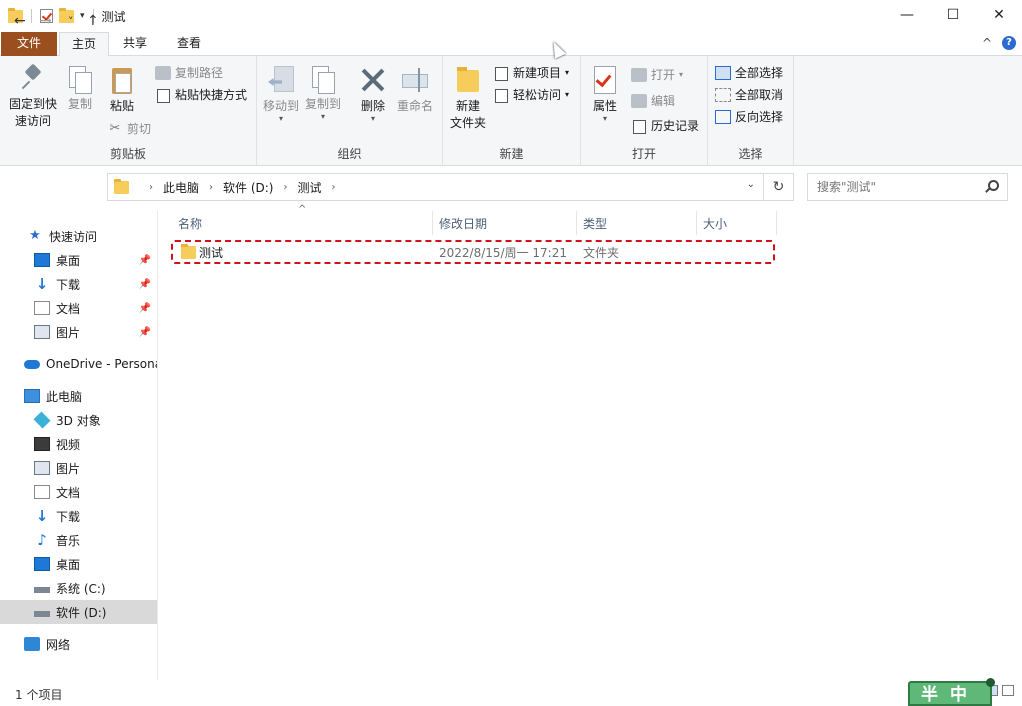  Describe the element at coordinates (435, 187) in the screenshot. I see `address-bar: › 此电脑 › 软件 (D:) › 测试 › ⌄` at that location.